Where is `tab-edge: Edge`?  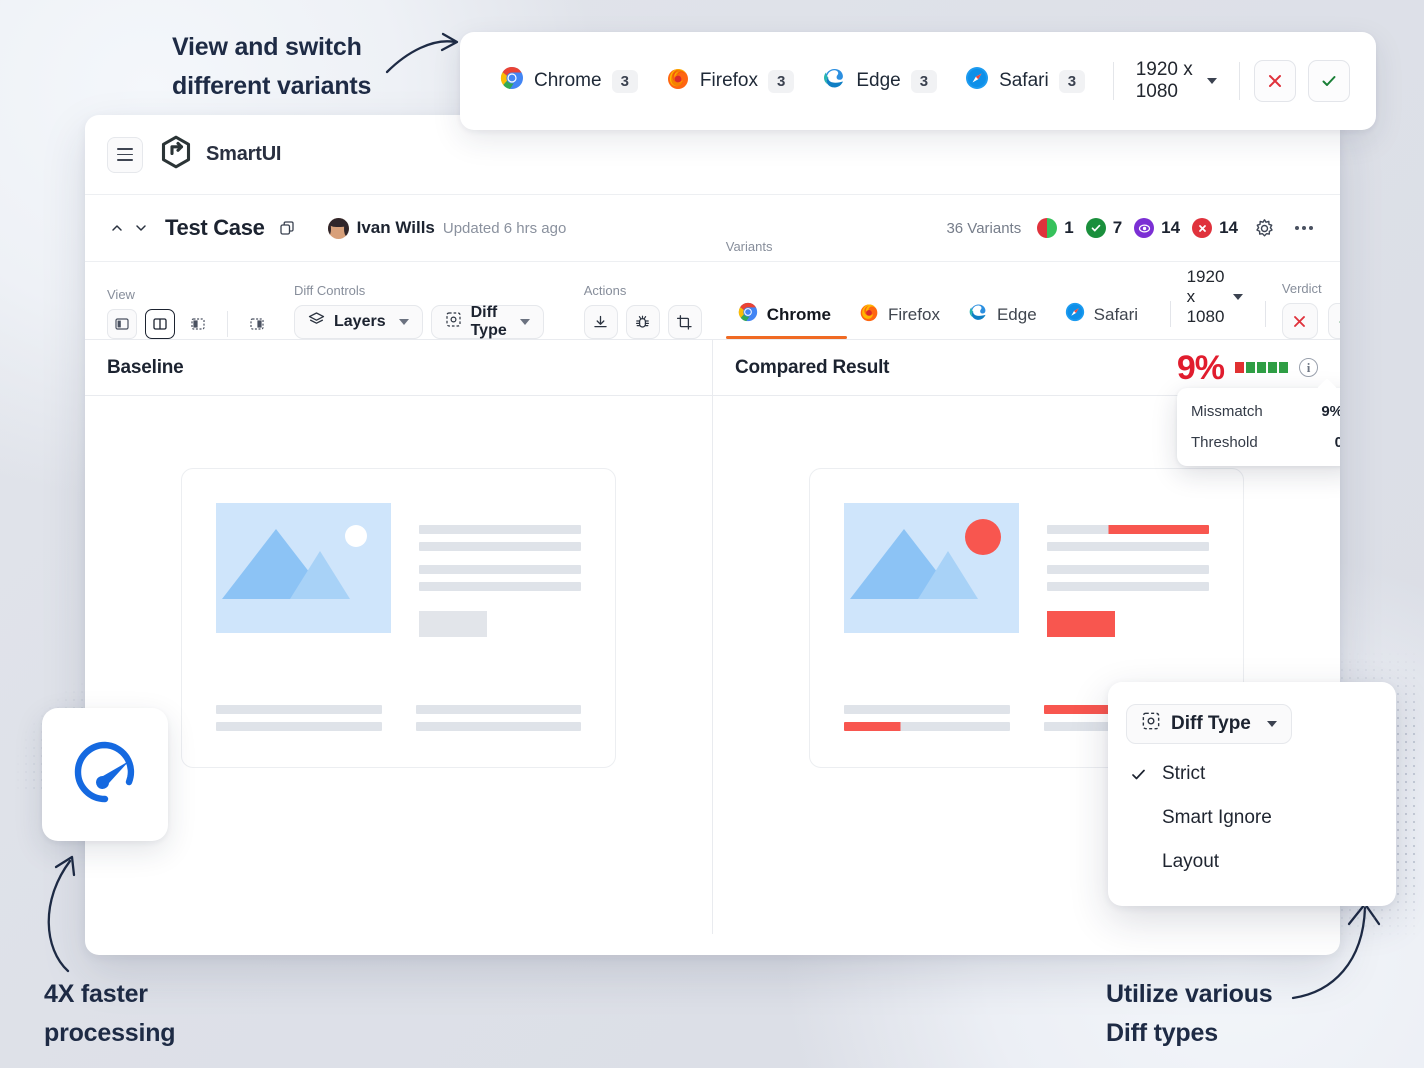
tab-edge: Edge is located at coordinates (1004, 317).